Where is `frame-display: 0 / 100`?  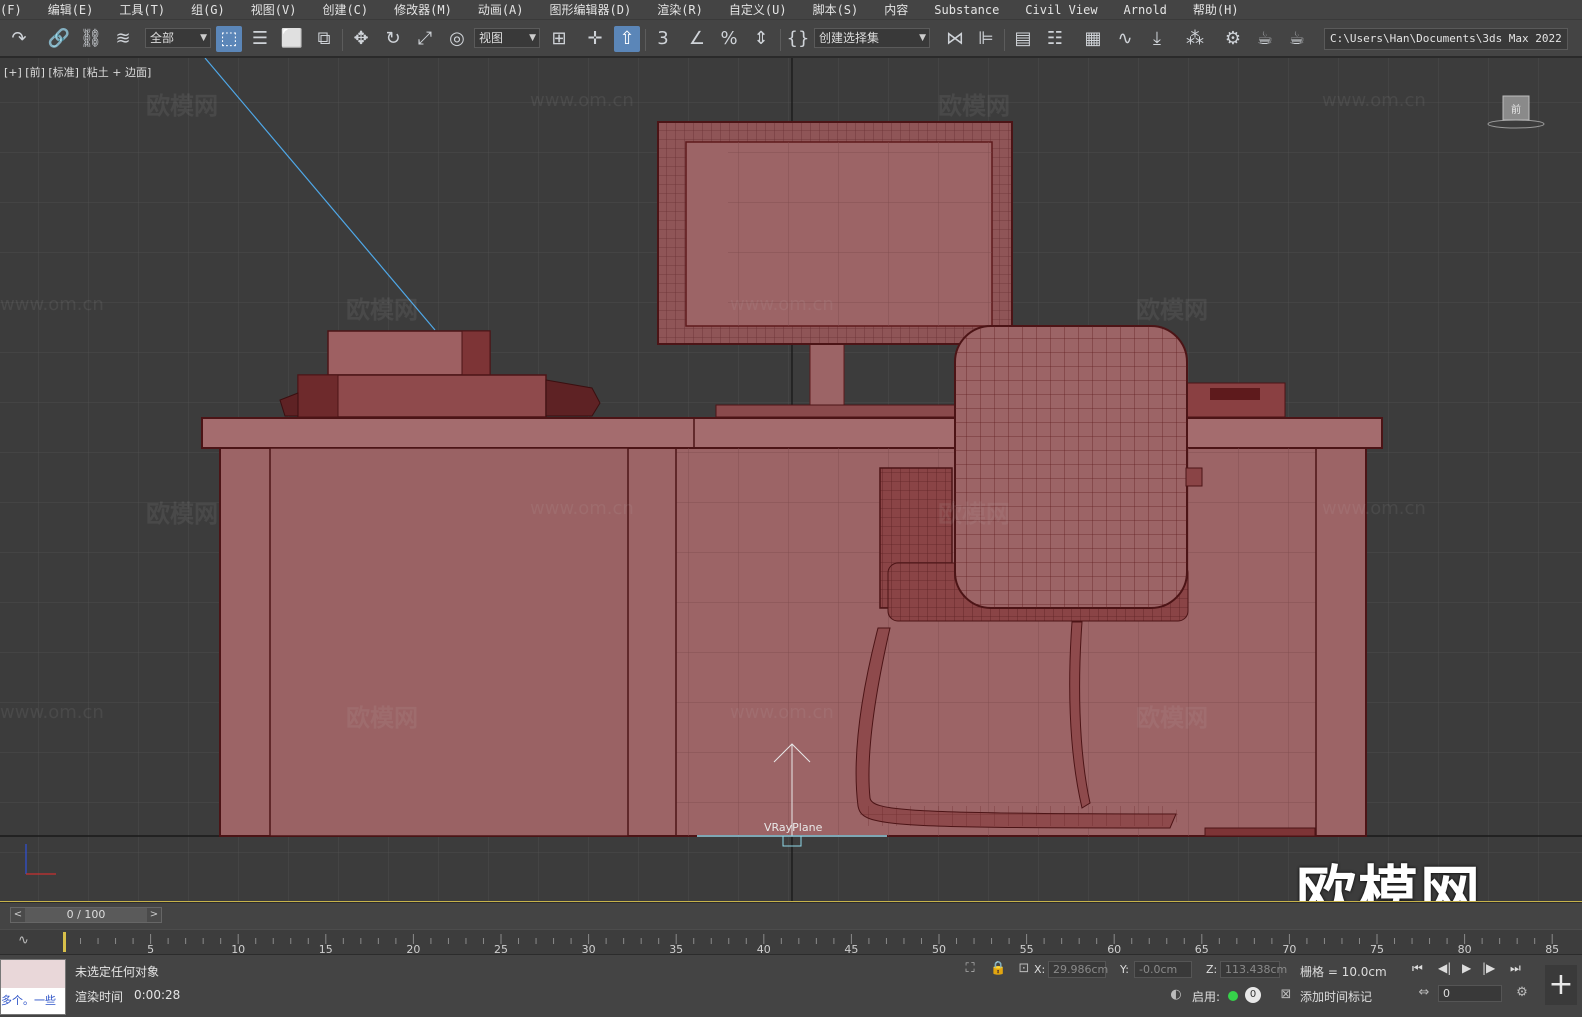 frame-display: 0 / 100 is located at coordinates (86, 915).